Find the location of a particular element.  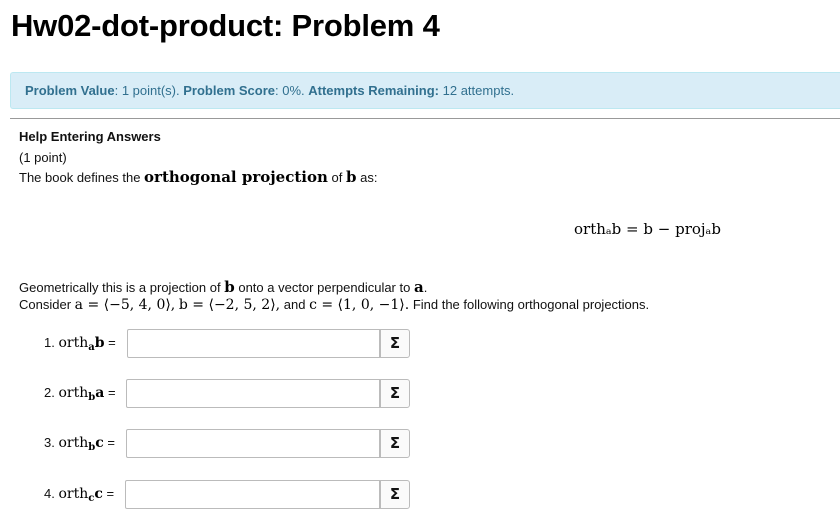

definition-variable: b is located at coordinates (351, 177).